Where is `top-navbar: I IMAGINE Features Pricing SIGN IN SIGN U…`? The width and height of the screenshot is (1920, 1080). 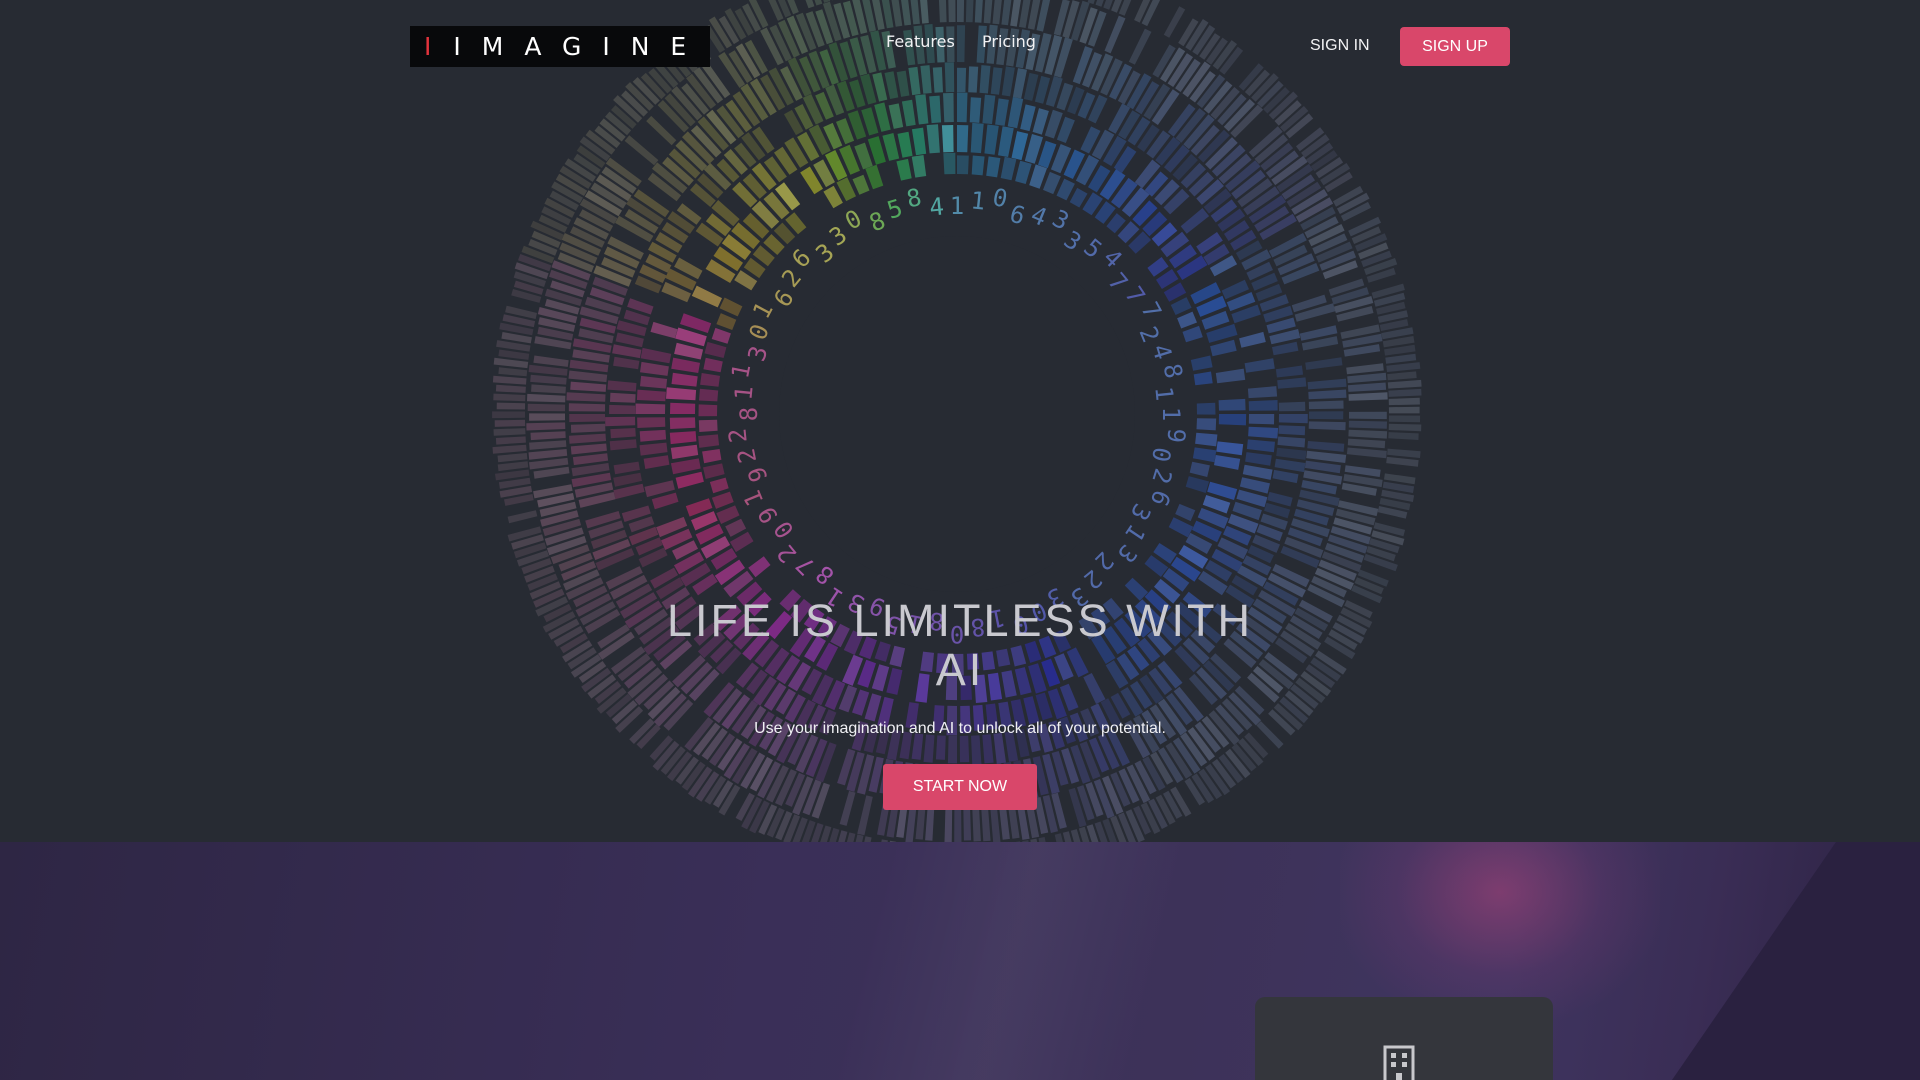 top-navbar: I IMAGINE Features Pricing SIGN IN SIGN U… is located at coordinates (960, 46).